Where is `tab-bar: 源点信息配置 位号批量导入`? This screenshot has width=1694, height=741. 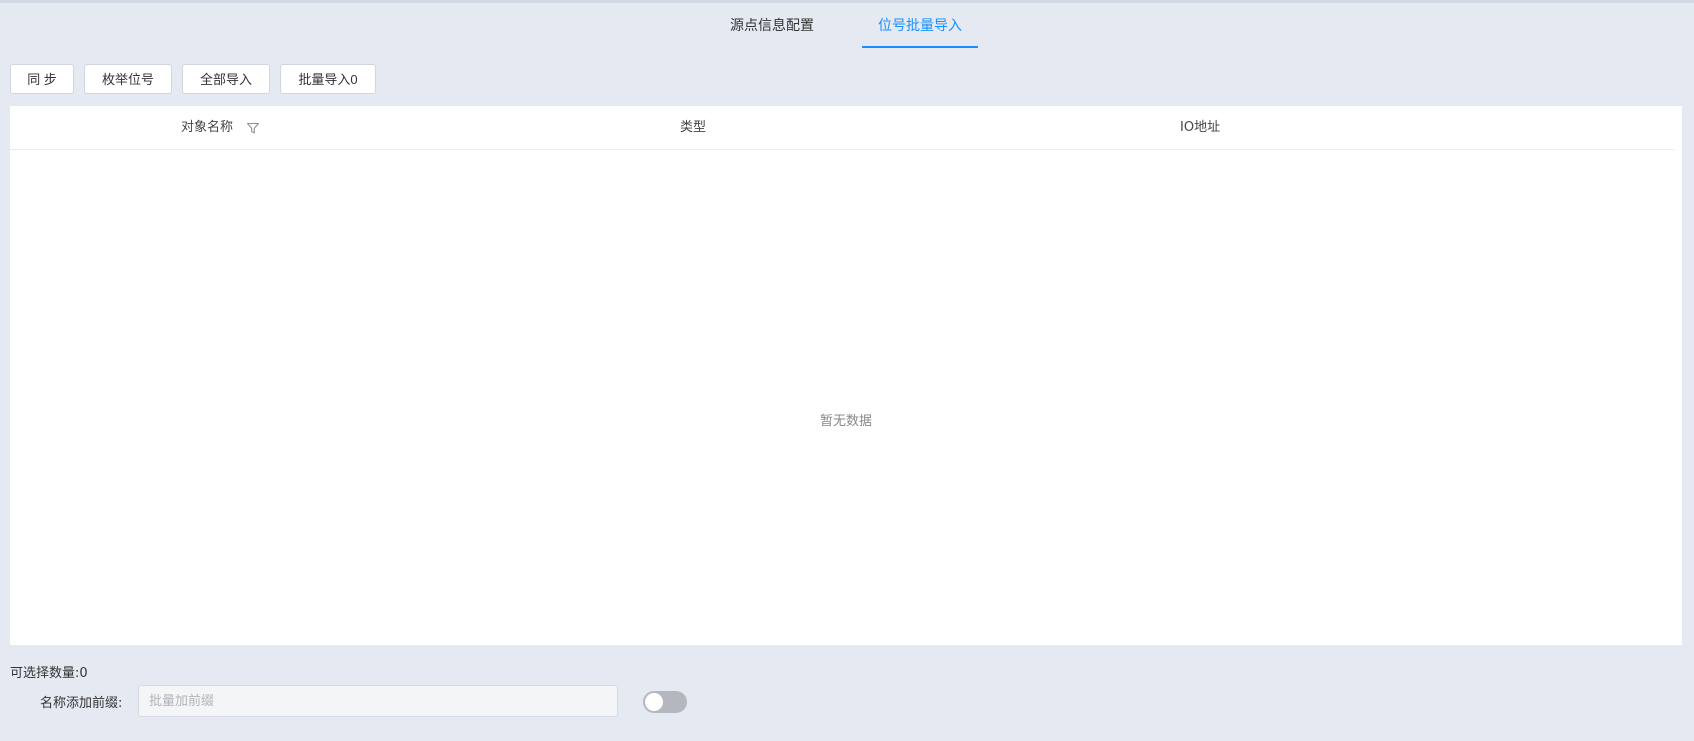
tab-bar: 源点信息配置 位号批量导入 is located at coordinates (847, 25).